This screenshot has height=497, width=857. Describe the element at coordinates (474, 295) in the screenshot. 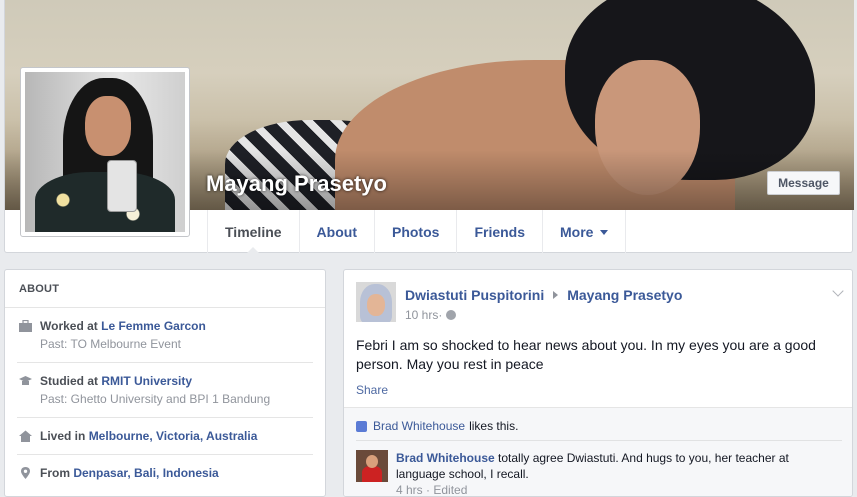

I see `post-author-link: Dwiastuti Puspitorini` at that location.